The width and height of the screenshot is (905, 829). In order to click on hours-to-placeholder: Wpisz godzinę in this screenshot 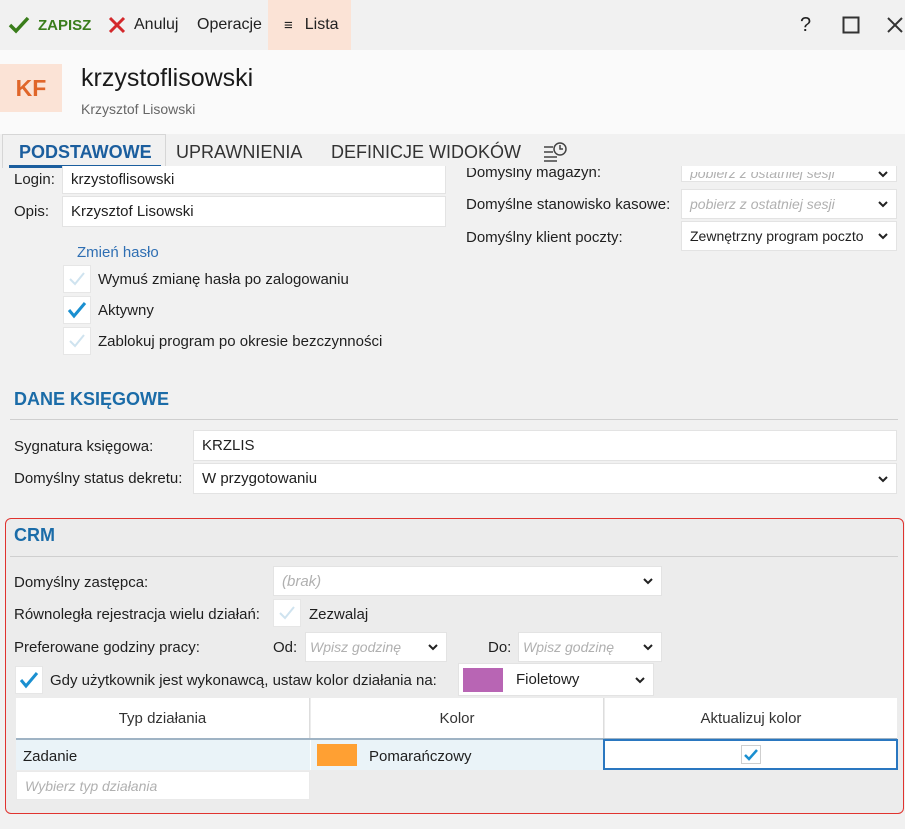, I will do `click(569, 647)`.